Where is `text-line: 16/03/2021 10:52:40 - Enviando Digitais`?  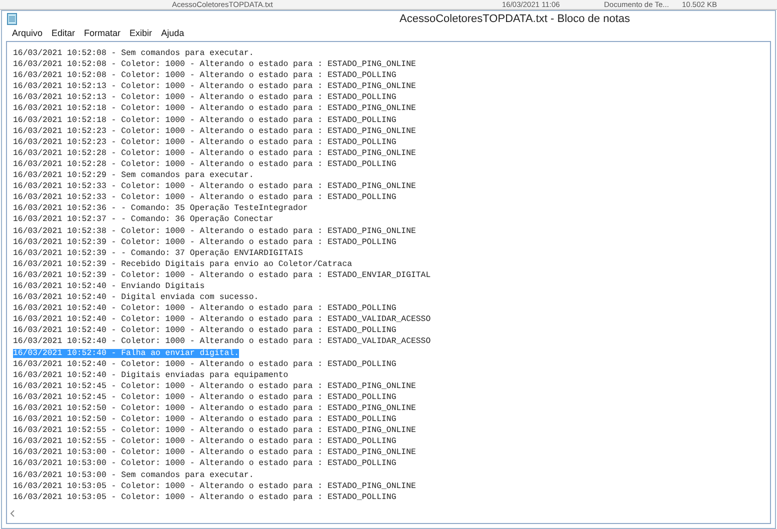 text-line: 16/03/2021 10:52:40 - Enviando Digitais is located at coordinates (109, 286).